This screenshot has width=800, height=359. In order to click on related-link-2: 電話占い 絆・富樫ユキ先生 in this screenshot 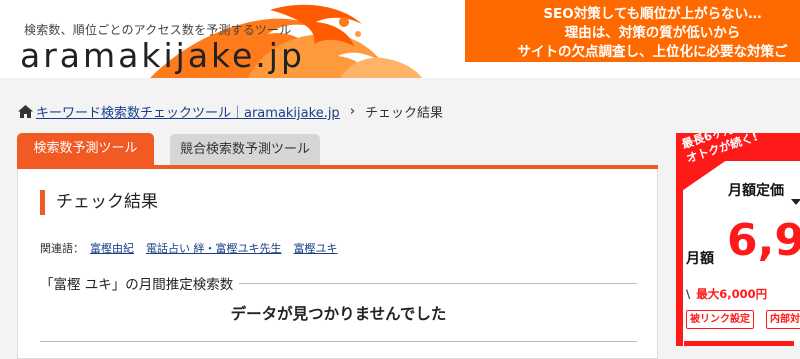, I will do `click(214, 248)`.